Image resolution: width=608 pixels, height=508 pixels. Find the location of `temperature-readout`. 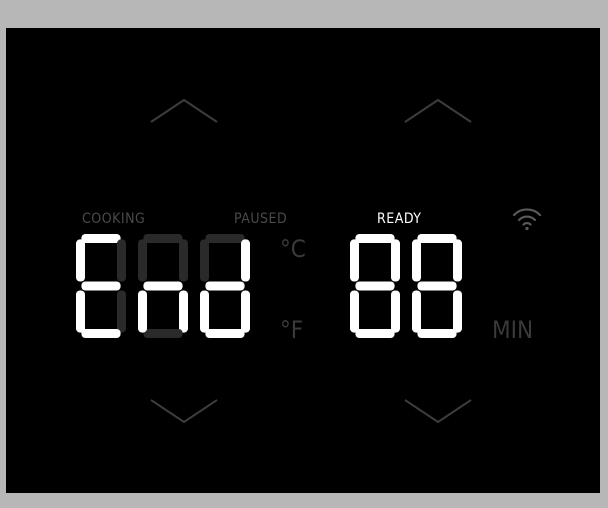

temperature-readout is located at coordinates (163, 286).